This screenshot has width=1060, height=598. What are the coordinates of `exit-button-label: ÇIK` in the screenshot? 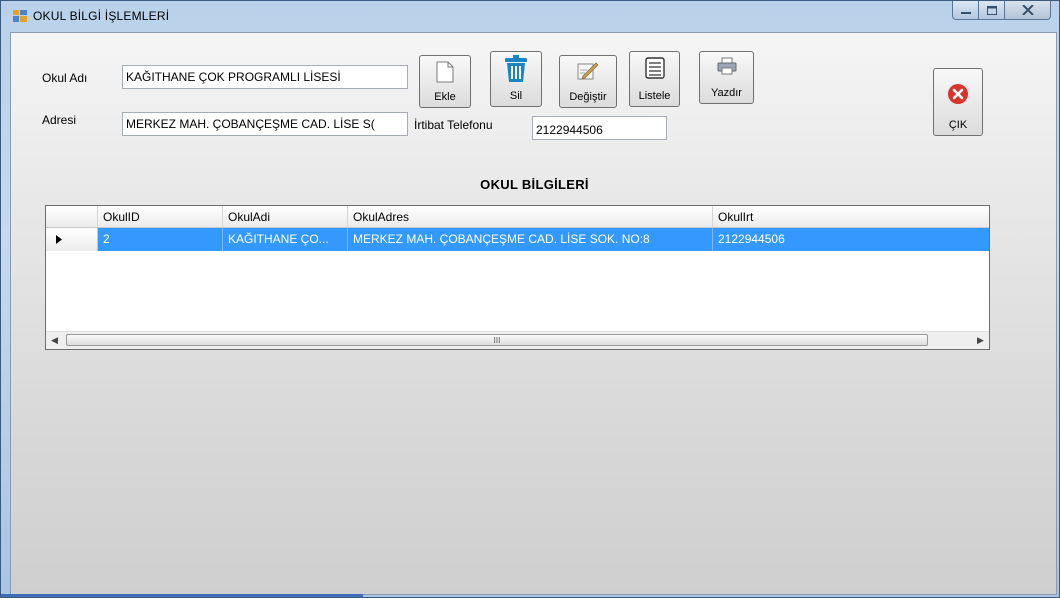 It's located at (958, 125).